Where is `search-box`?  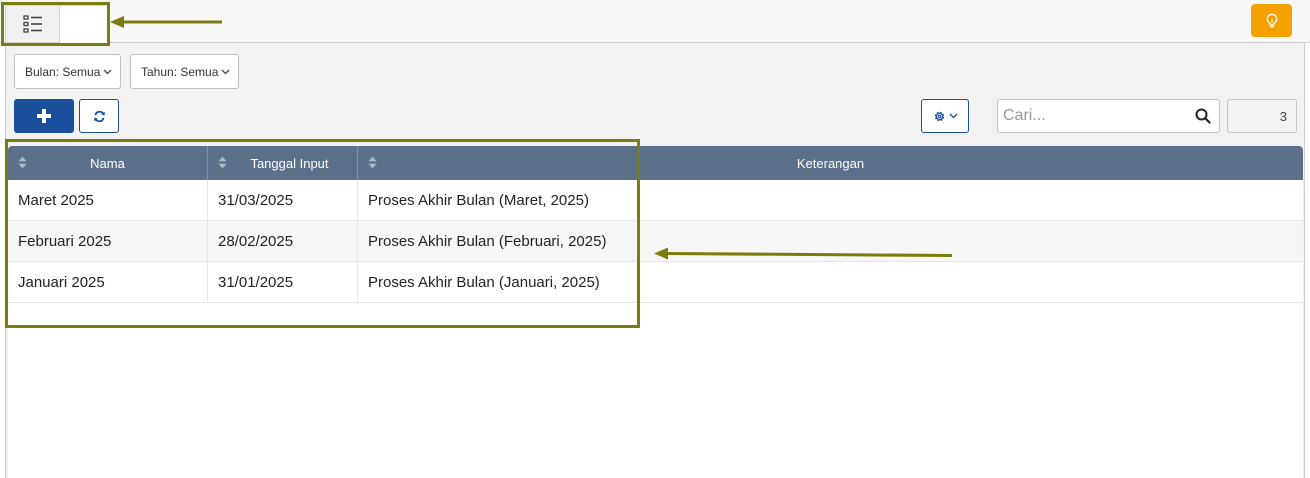
search-box is located at coordinates (1108, 116).